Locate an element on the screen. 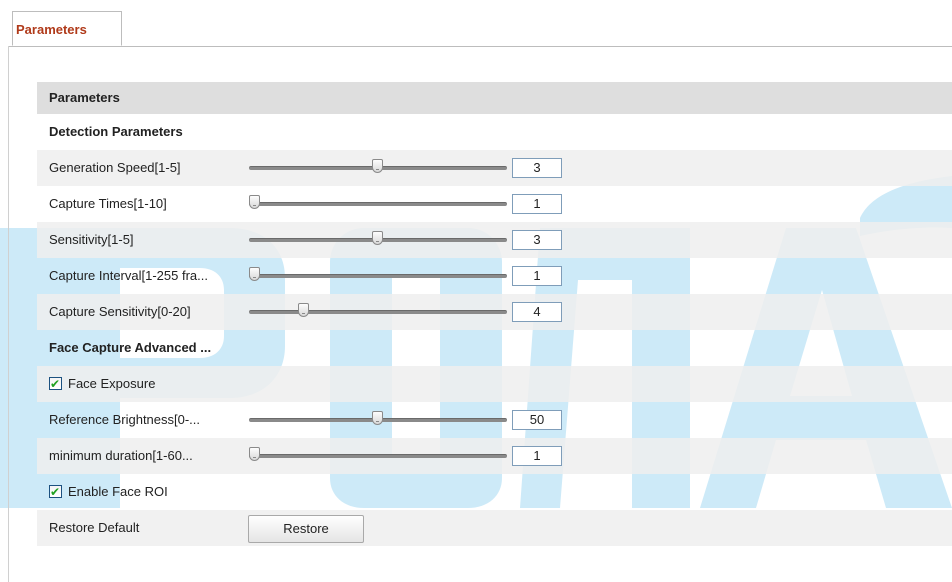 This screenshot has height=582, width=952. slider-row: Capture Sensitivity[0-20] 4 is located at coordinates (494, 312).